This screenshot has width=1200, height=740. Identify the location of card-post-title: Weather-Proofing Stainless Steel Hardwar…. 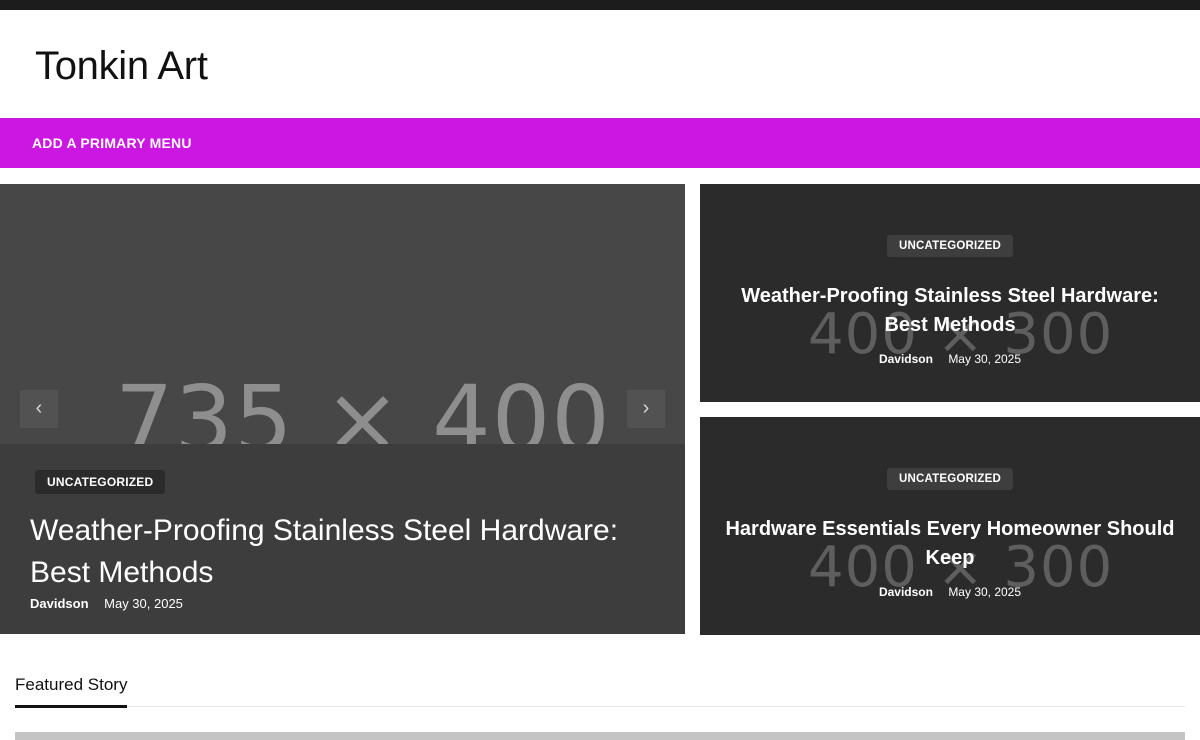
(950, 311).